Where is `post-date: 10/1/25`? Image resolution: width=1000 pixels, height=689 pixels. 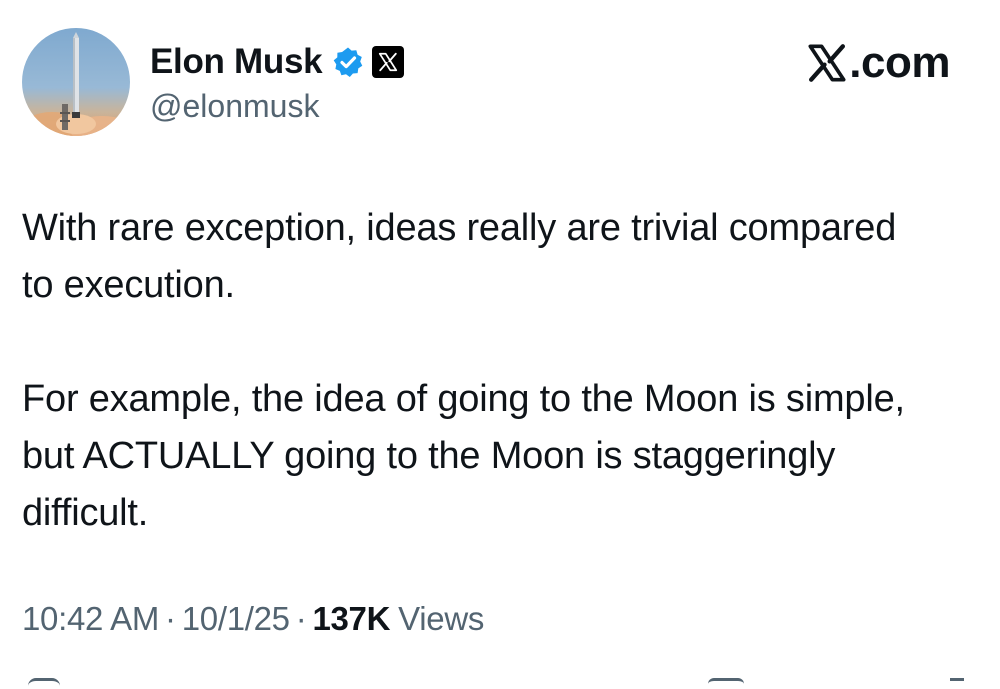 post-date: 10/1/25 is located at coordinates (236, 619).